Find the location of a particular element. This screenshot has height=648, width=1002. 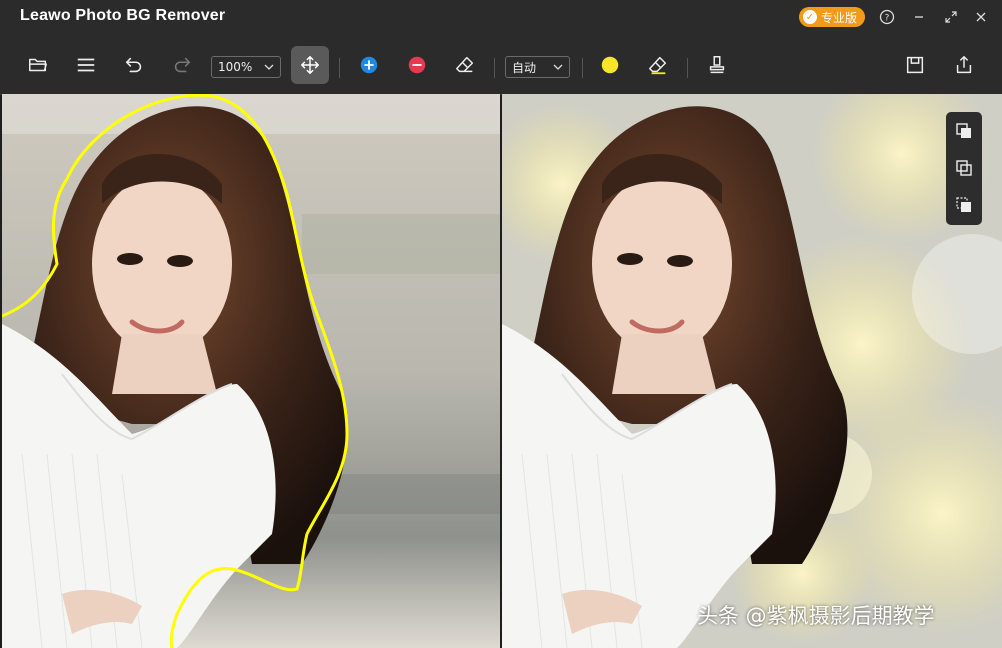

restore-icon is located at coordinates (951, 17).